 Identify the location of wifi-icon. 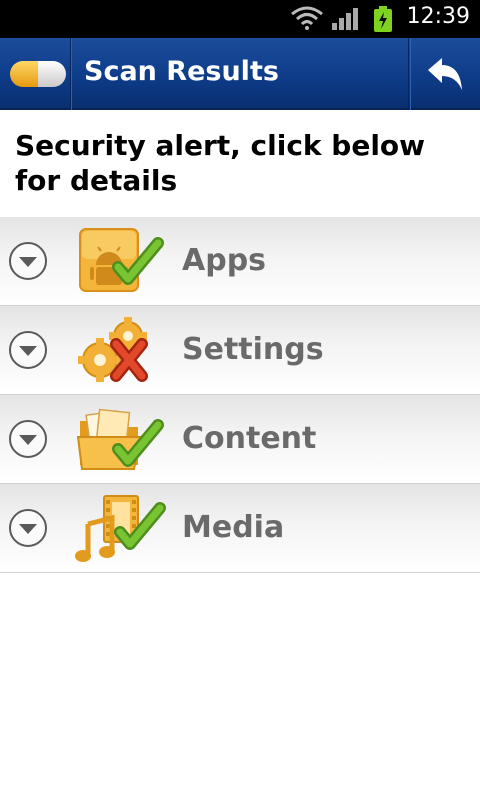
(307, 20).